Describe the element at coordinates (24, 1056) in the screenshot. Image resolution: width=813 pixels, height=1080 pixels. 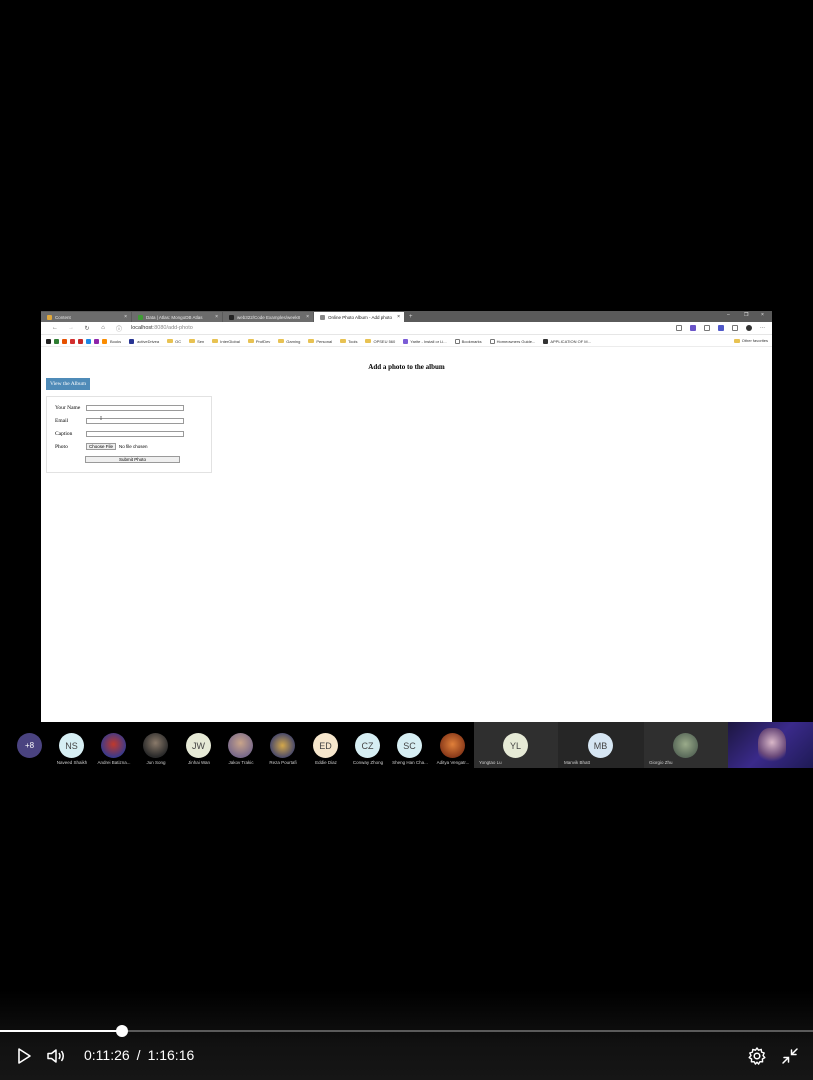
I see `play-icon` at that location.